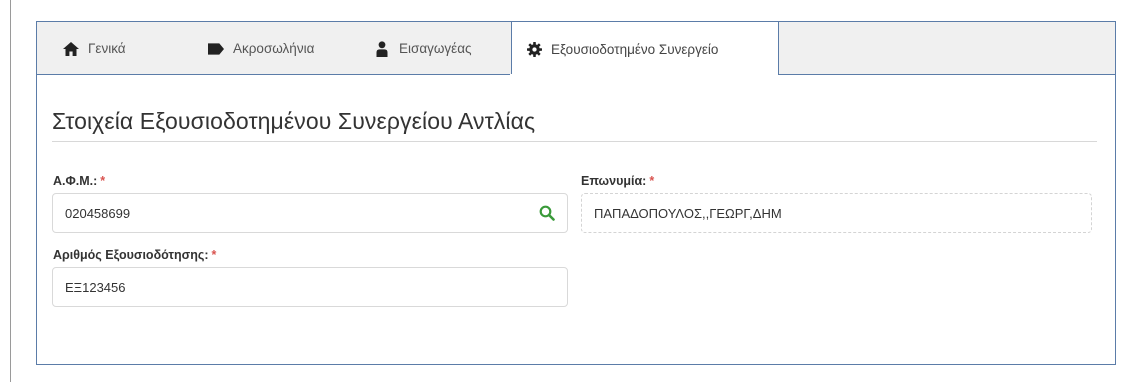  What do you see at coordinates (107, 48) in the screenshot?
I see `tab-label: Γενικά` at bounding box center [107, 48].